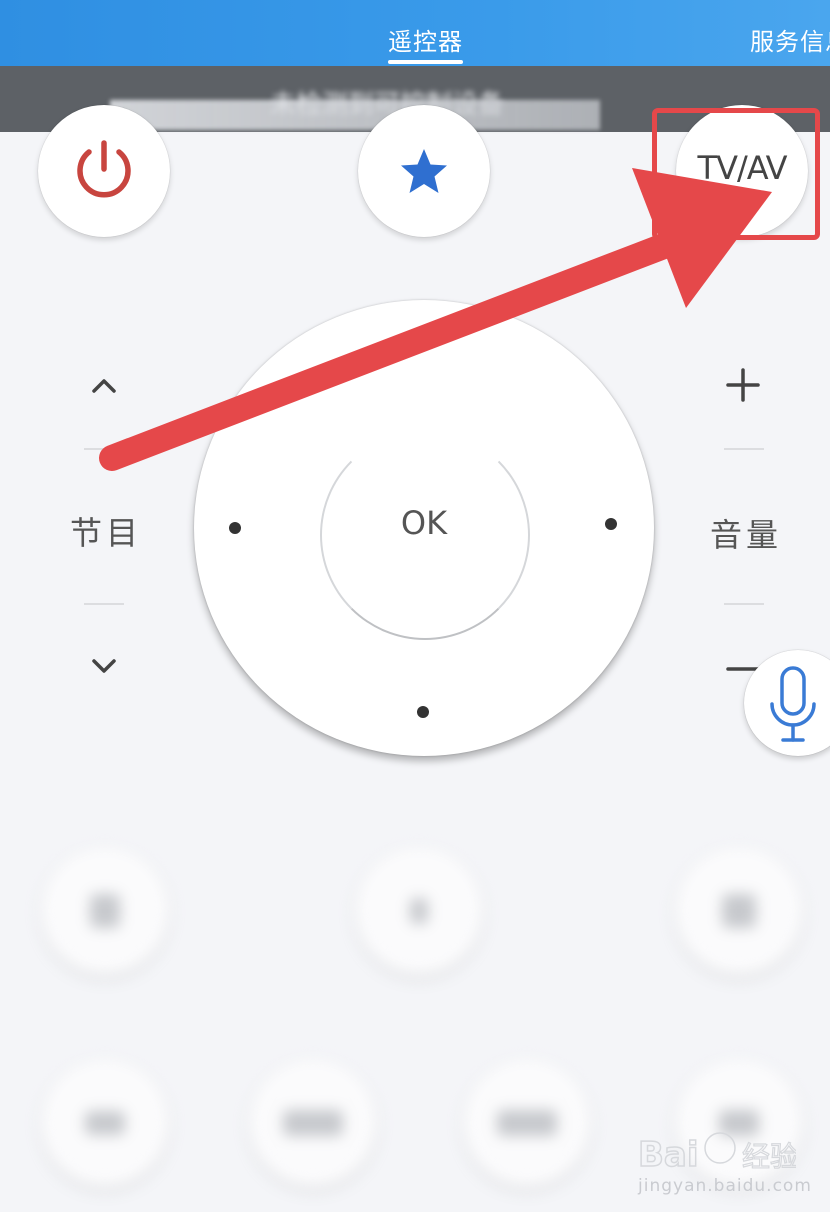  What do you see at coordinates (668, 1155) in the screenshot?
I see `svg-text: Bai` at bounding box center [668, 1155].